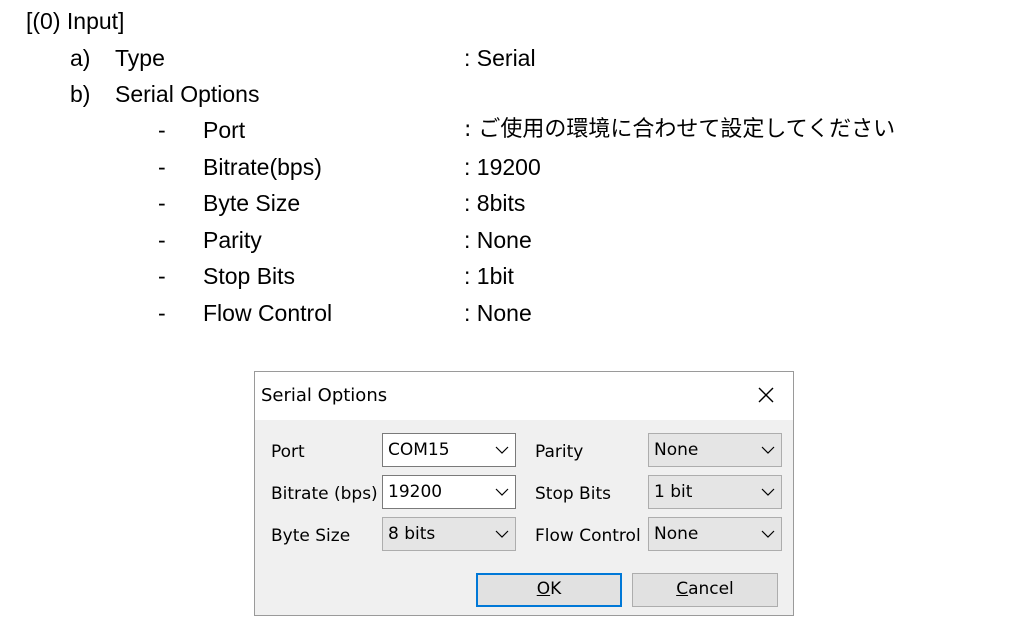  Describe the element at coordinates (495, 203) in the screenshot. I see `option-value-bytesize: : 8bits` at that location.